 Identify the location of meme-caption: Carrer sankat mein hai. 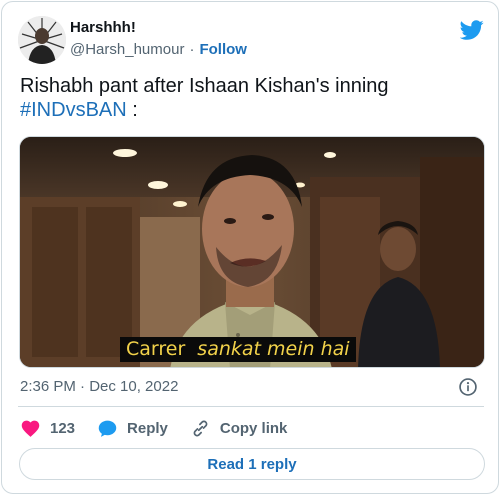
(238, 349).